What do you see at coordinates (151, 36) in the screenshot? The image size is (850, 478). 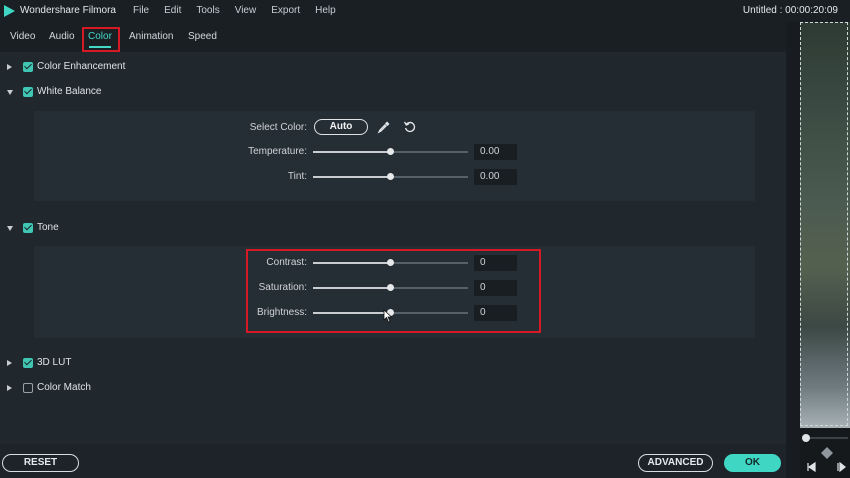 I see `tab-animation: Animation` at bounding box center [151, 36].